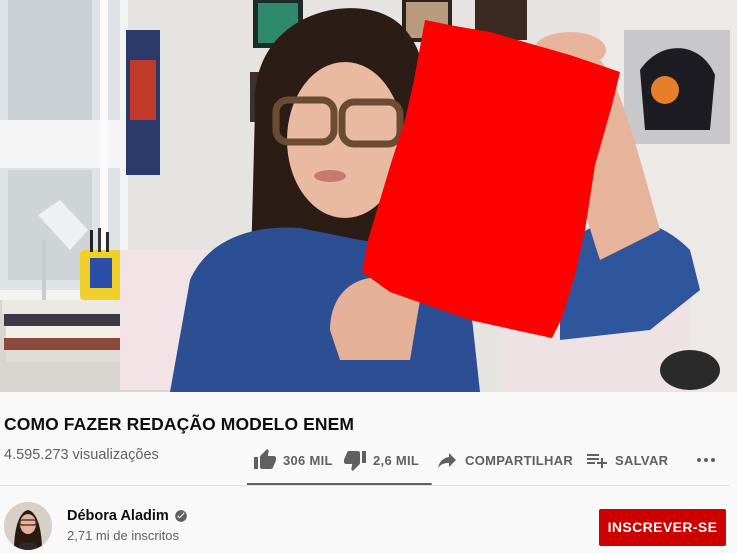 This screenshot has height=553, width=737. I want to click on more-actions-button, so click(706, 460).